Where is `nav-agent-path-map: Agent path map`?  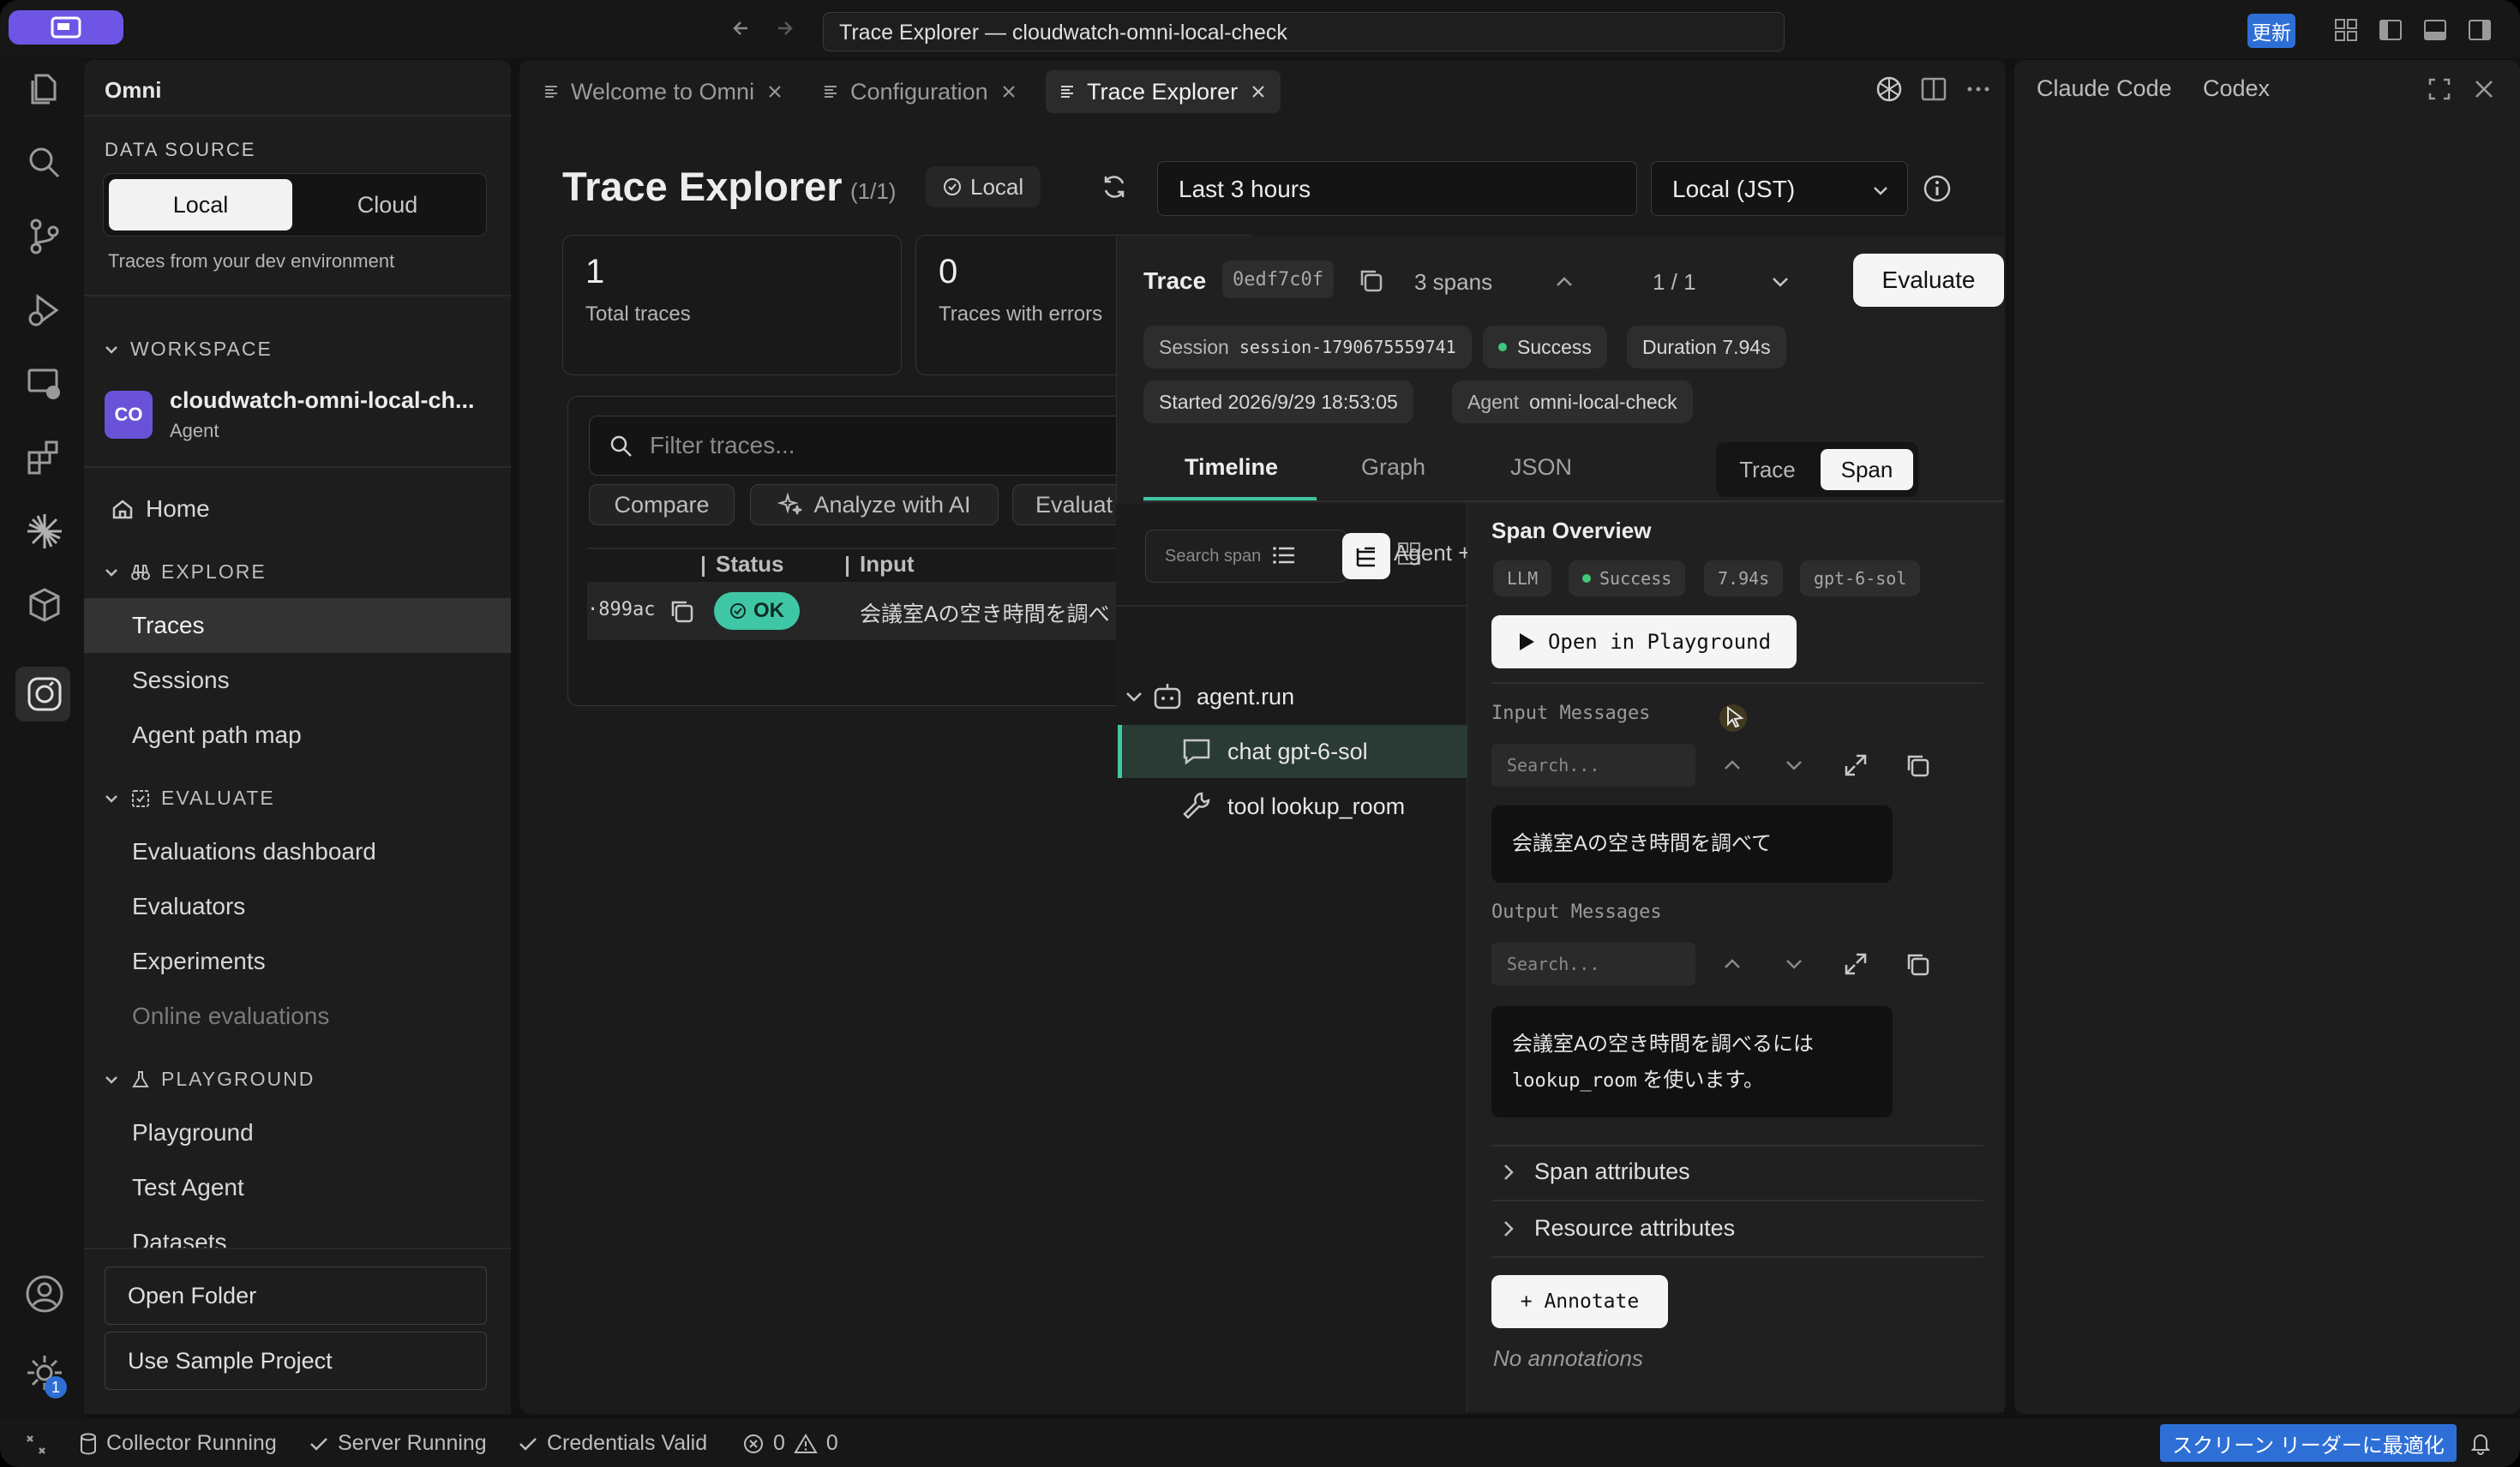 nav-agent-path-map: Agent path map is located at coordinates (217, 735).